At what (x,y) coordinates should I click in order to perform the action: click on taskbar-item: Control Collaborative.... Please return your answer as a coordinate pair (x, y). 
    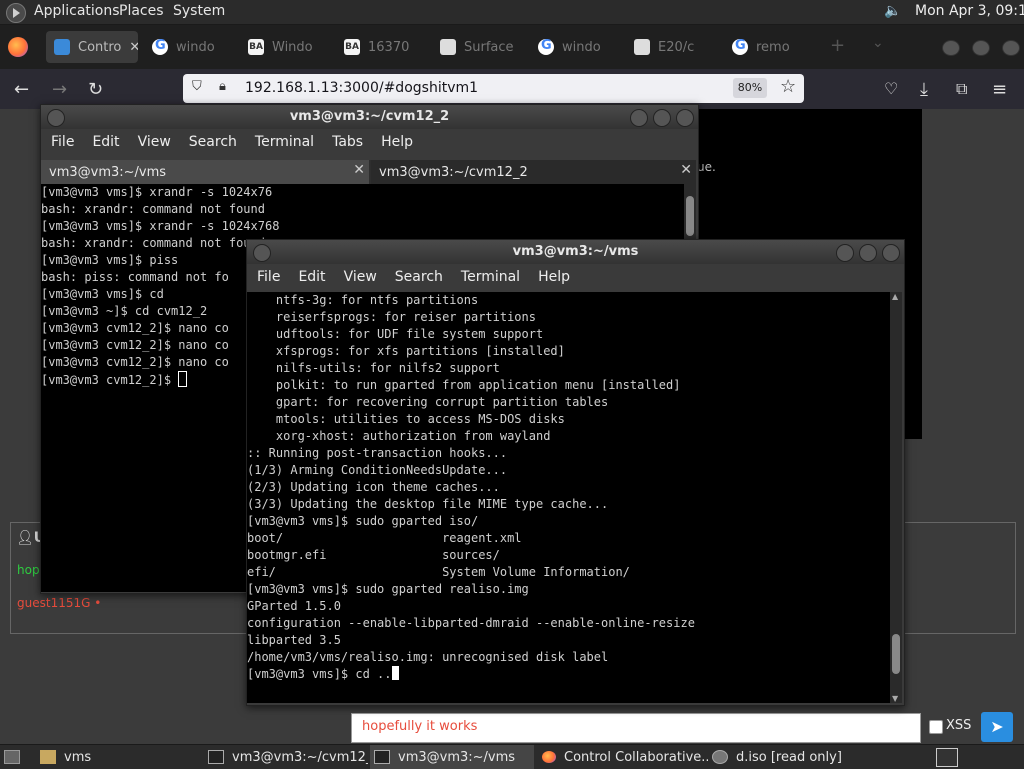
    Looking at the image, I should click on (623, 757).